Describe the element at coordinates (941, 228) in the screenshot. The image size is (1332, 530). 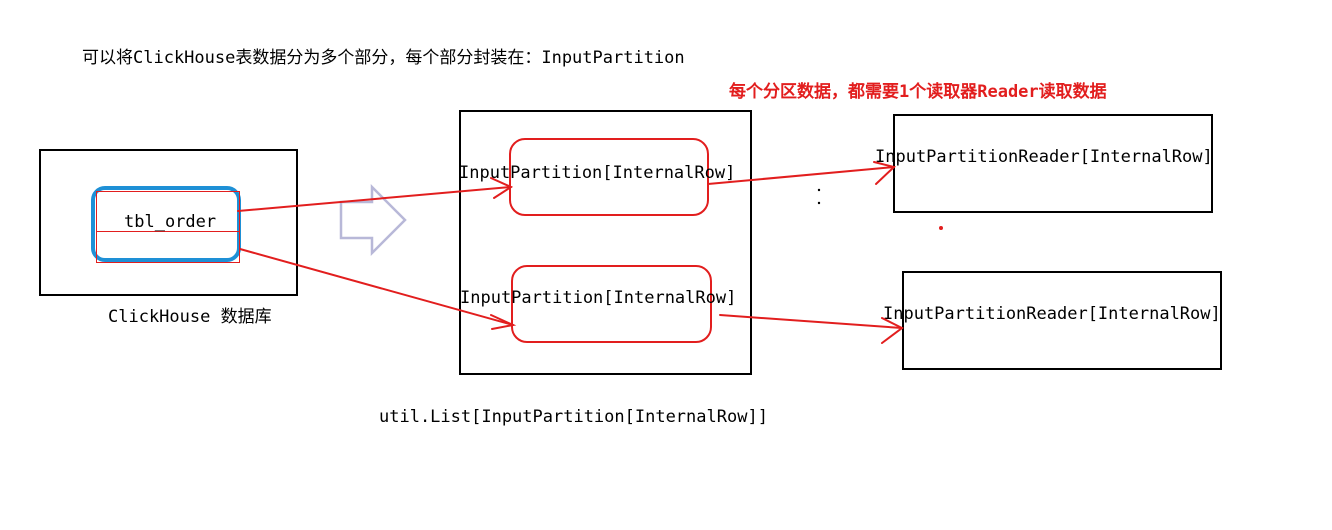
I see `red-dot-mark` at that location.